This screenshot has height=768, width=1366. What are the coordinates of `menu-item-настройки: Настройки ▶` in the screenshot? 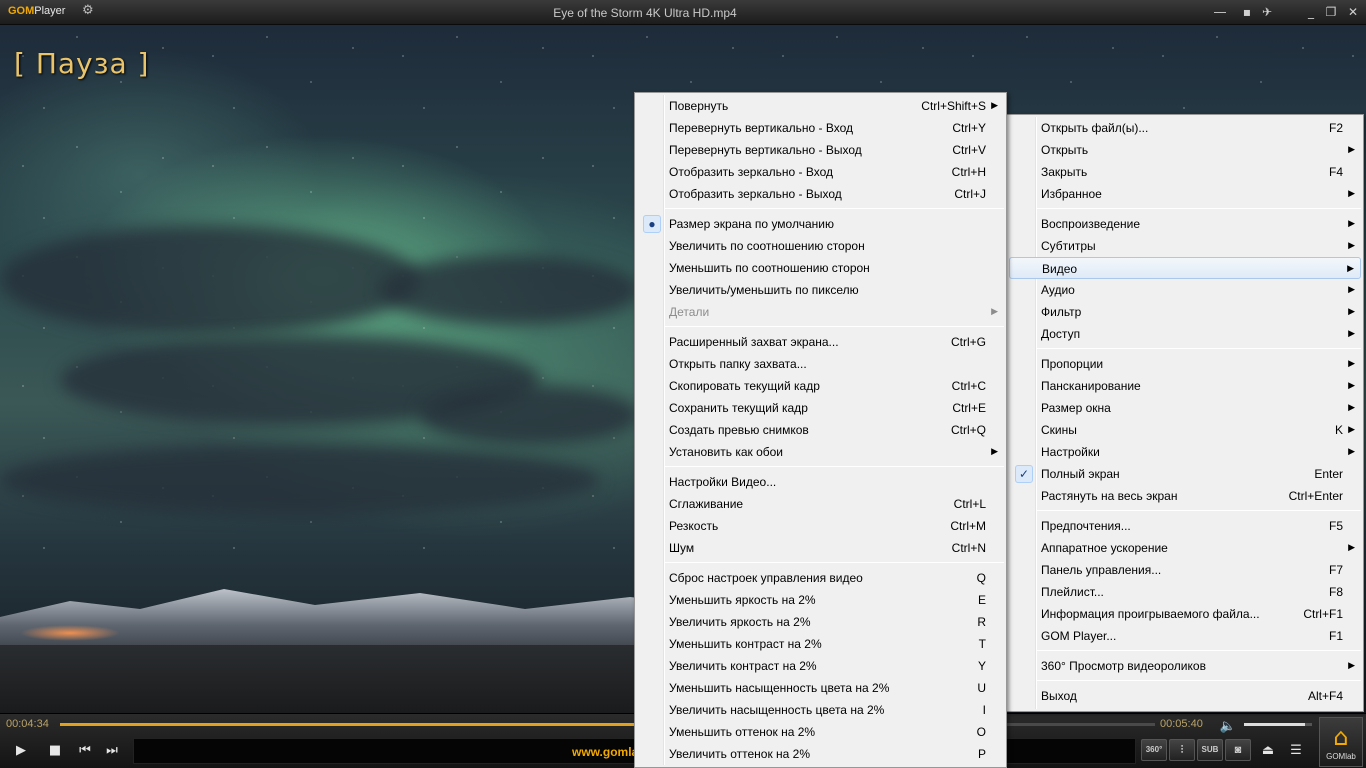 It's located at (1185, 452).